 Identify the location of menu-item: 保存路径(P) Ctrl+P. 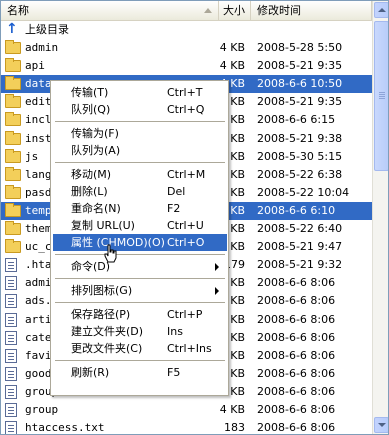
(140, 314).